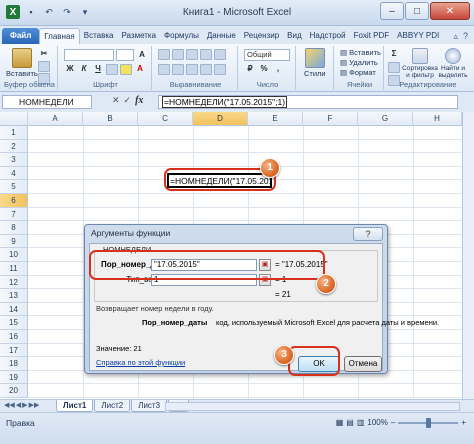  What do you see at coordinates (392, 11) in the screenshot?
I see `minimize-button: –` at bounding box center [392, 11].